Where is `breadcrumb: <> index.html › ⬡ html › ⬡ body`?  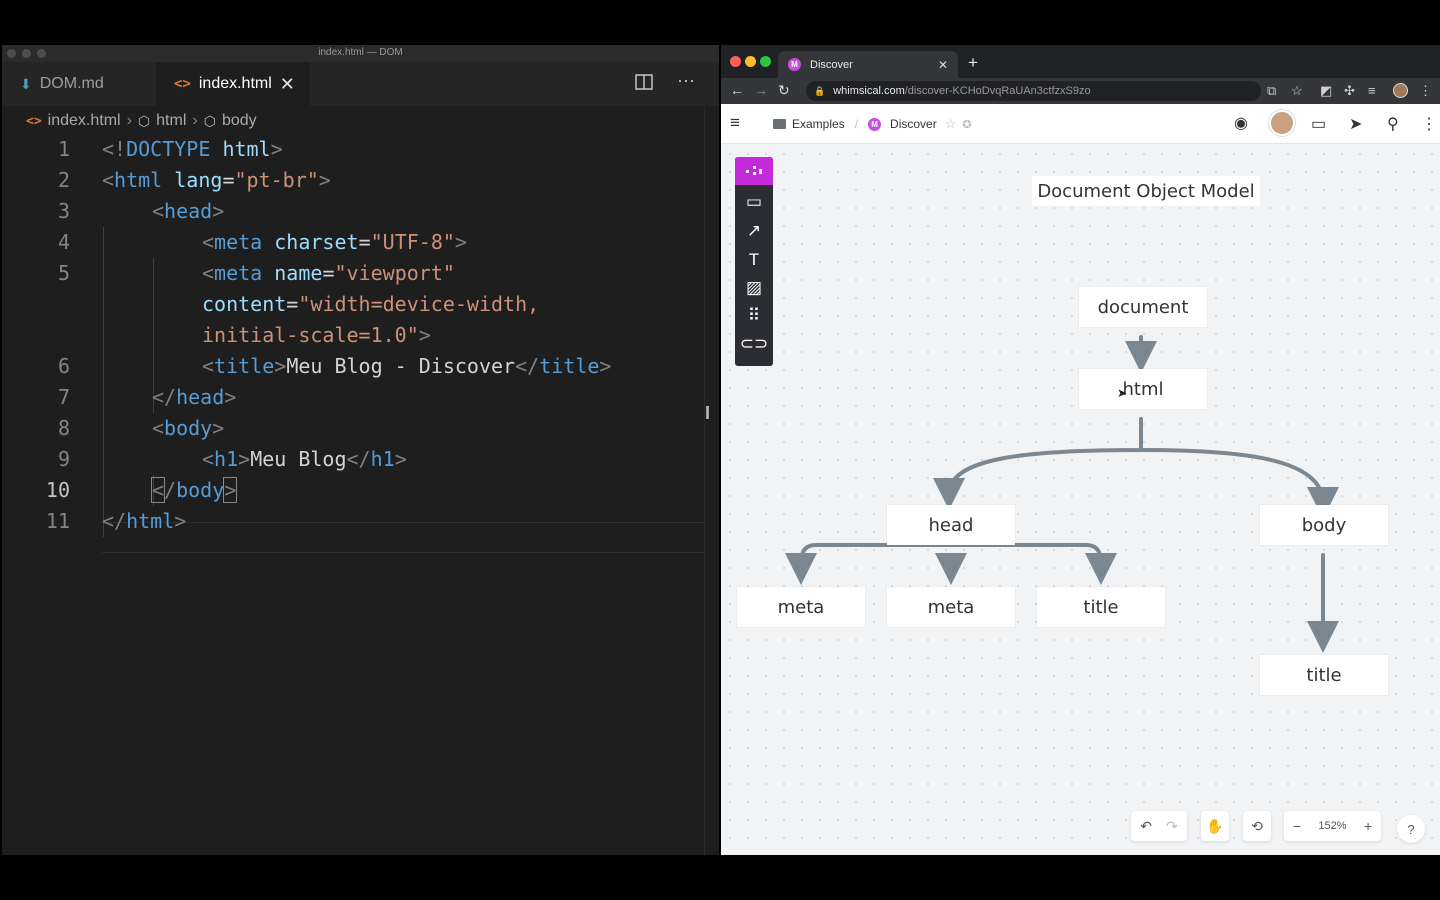 breadcrumb: <> index.html › ⬡ html › ⬡ body is located at coordinates (360, 121).